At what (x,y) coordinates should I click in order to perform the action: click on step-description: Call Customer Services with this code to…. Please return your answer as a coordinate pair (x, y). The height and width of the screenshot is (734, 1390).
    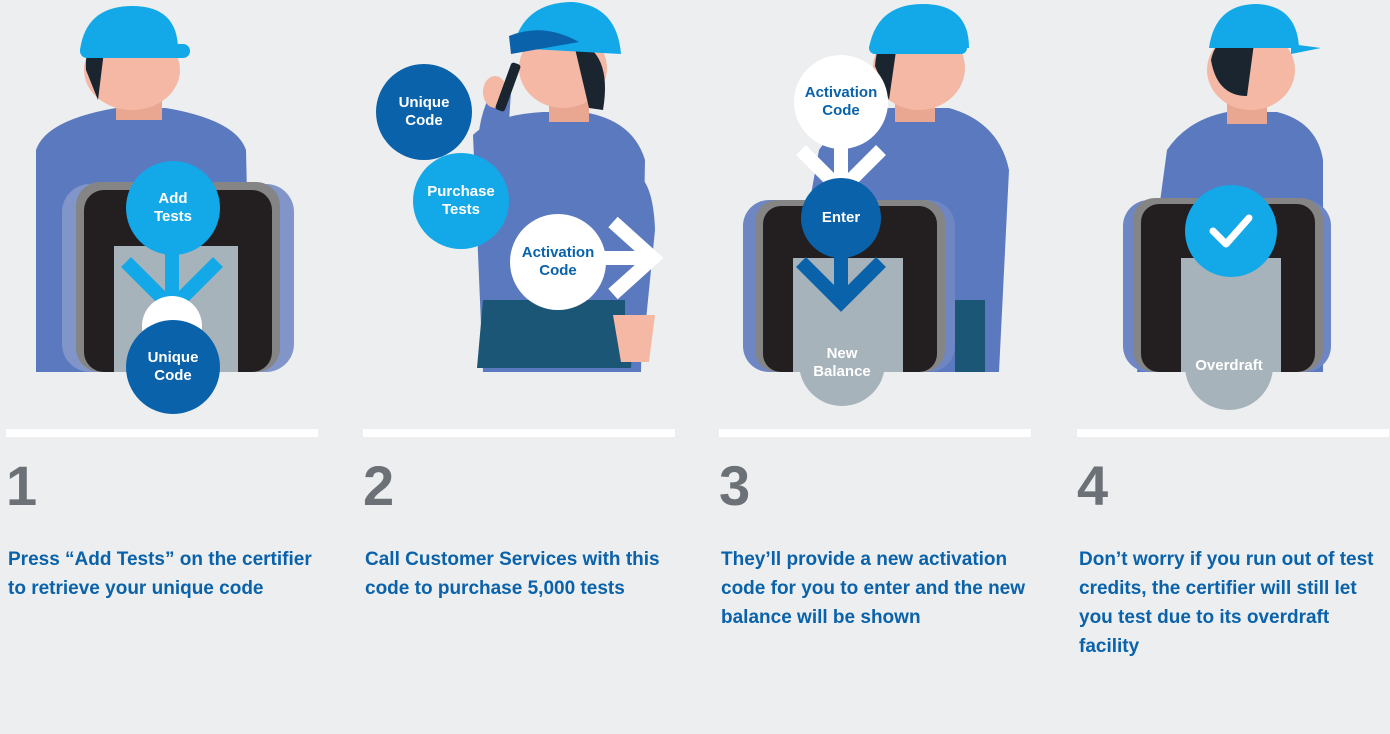
    Looking at the image, I should click on (512, 574).